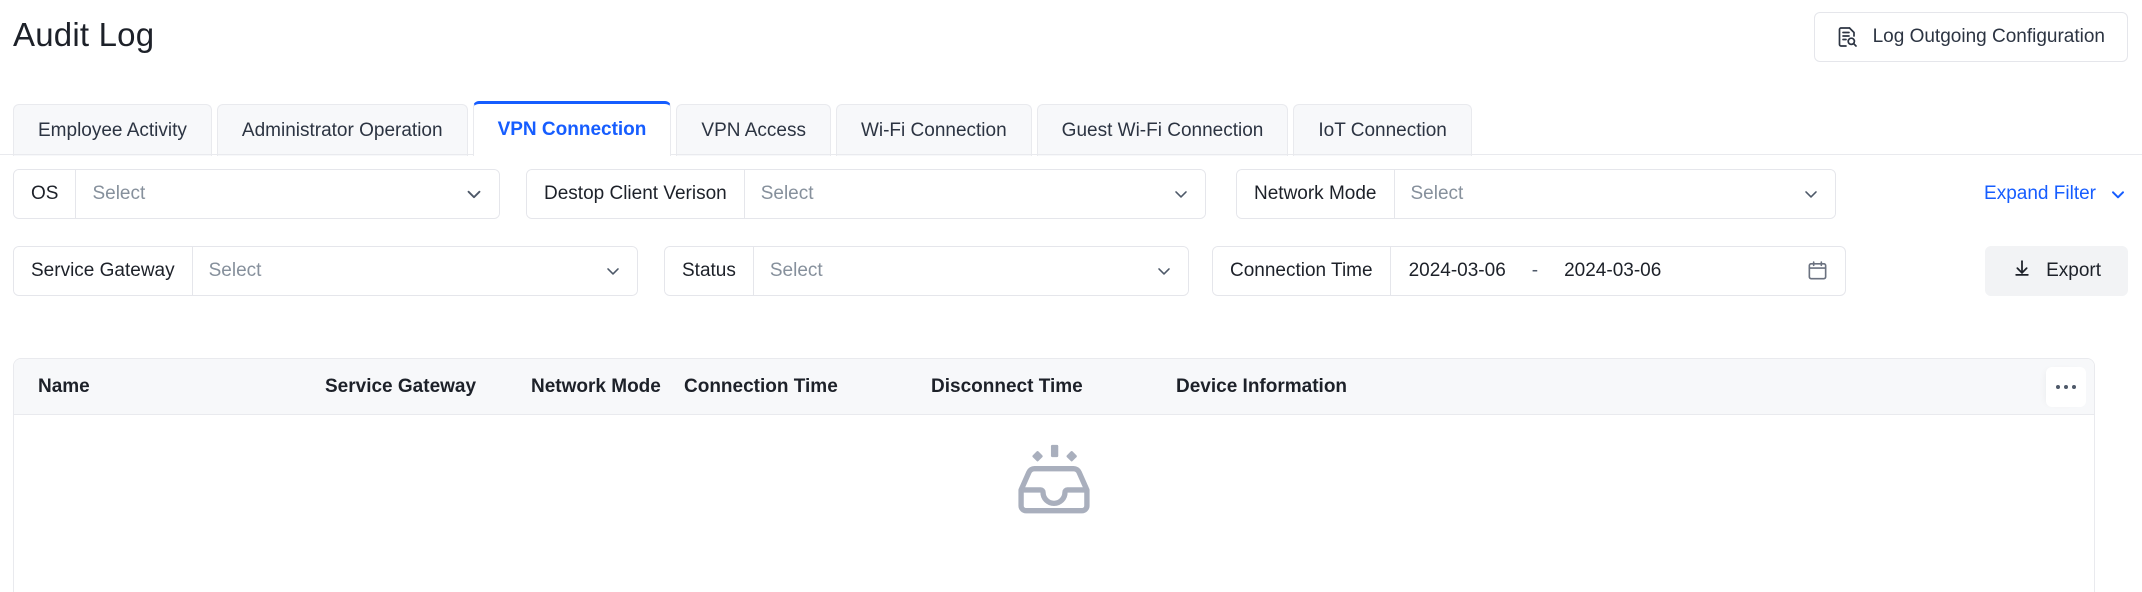 The height and width of the screenshot is (592, 2142). What do you see at coordinates (103, 270) in the screenshot?
I see `filter-service-gateway-label: Service Gateway` at bounding box center [103, 270].